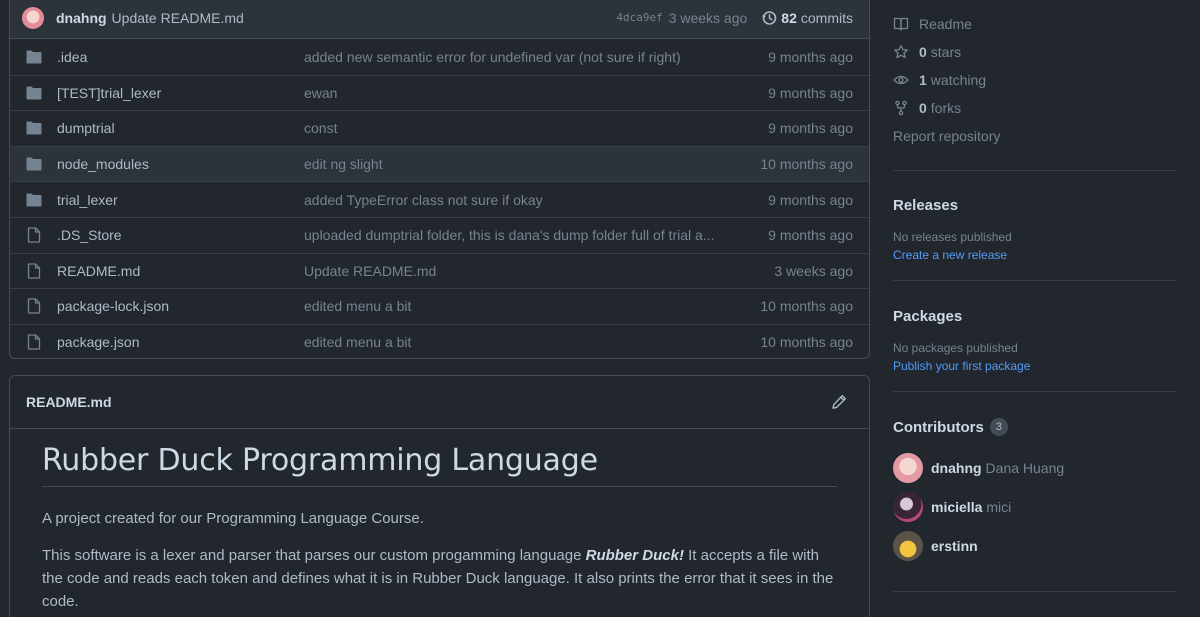 The image size is (1200, 617). I want to click on readme-header: README.md, so click(439, 402).